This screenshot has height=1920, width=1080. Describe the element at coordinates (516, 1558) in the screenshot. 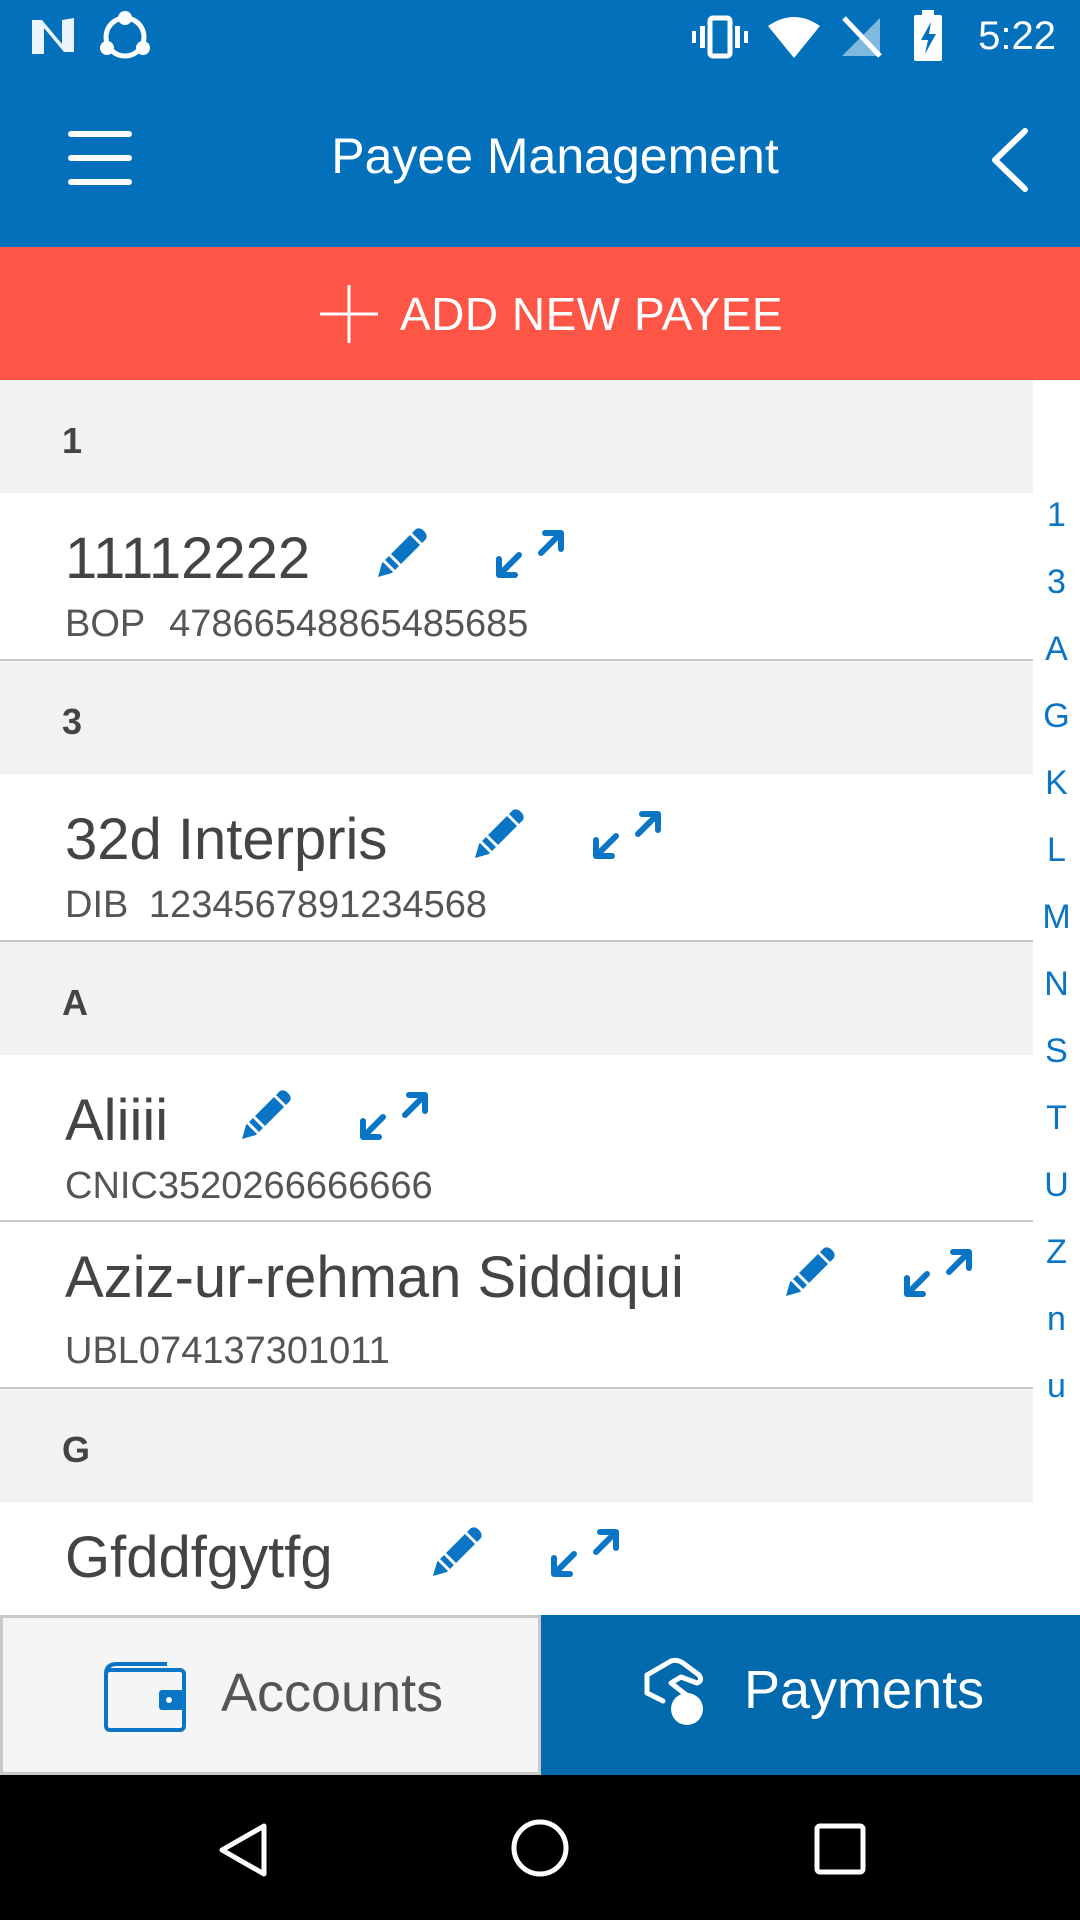

I see `payee-row: Gfddfgytfg` at that location.